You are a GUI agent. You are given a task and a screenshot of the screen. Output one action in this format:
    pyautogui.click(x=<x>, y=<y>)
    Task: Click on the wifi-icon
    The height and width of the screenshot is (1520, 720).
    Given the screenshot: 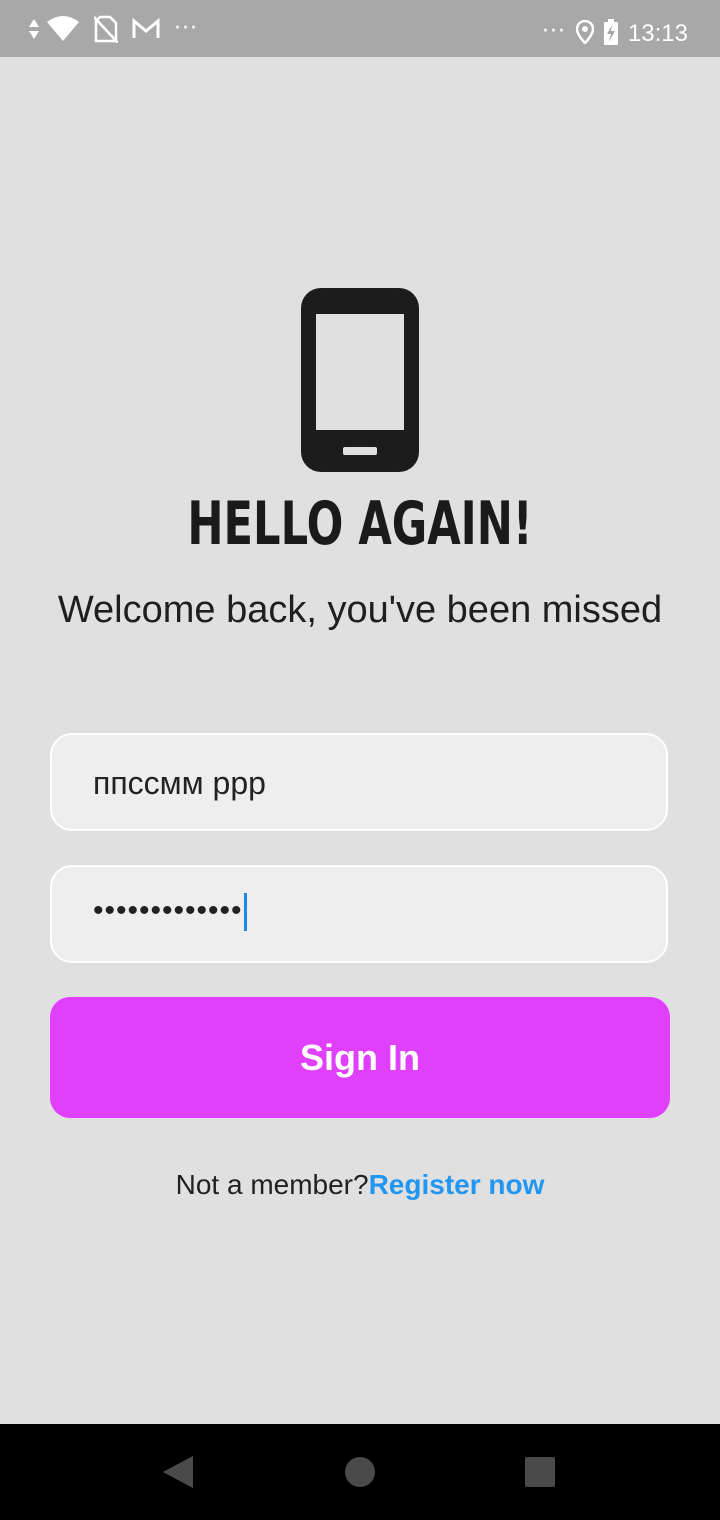 What is the action you would take?
    pyautogui.click(x=63, y=28)
    